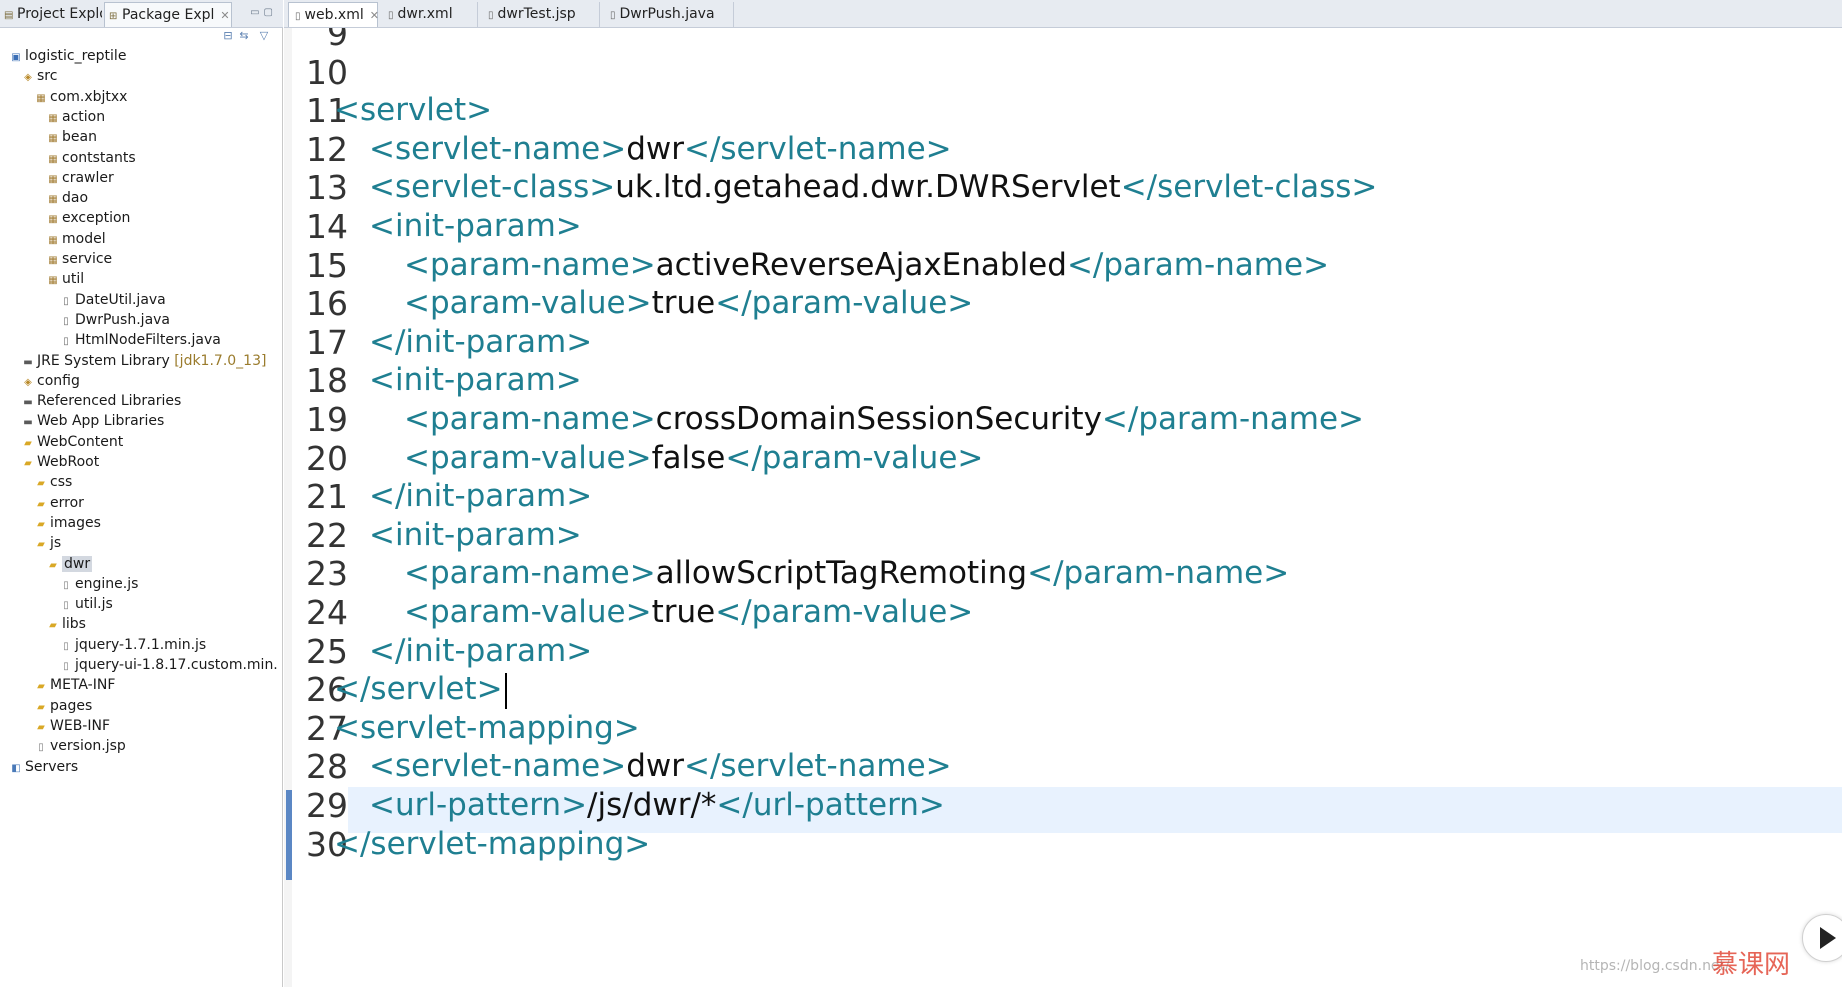 This screenshot has height=987, width=1842. What do you see at coordinates (41, 748) in the screenshot?
I see `jsp-file-icon: ▯` at bounding box center [41, 748].